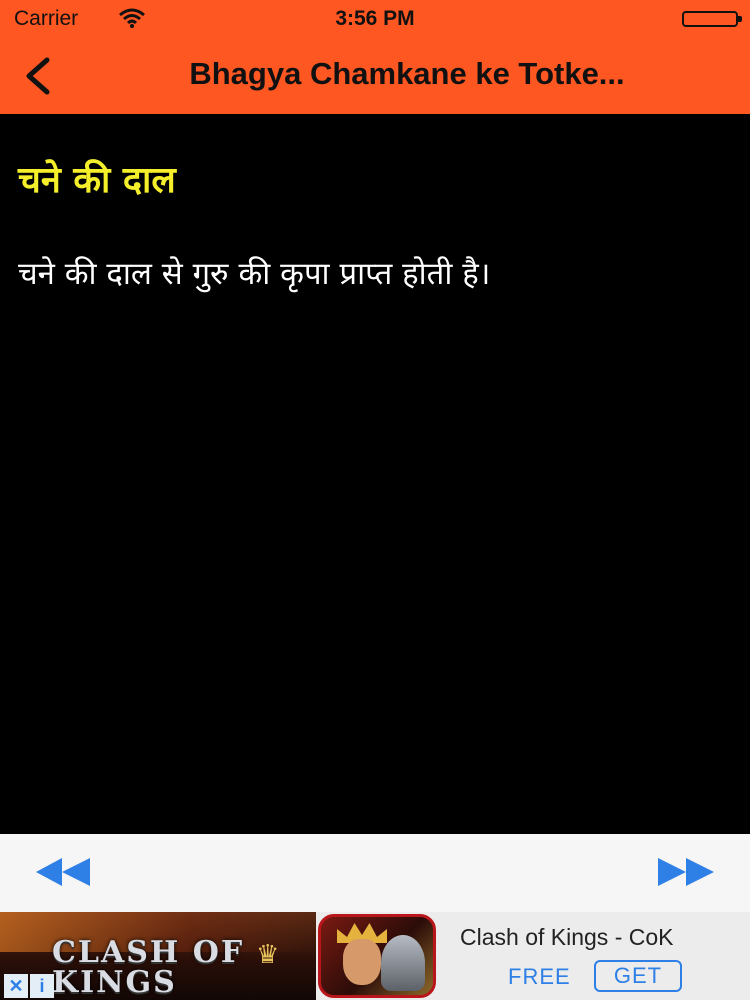 This screenshot has width=750, height=1000. I want to click on ad-close-icon: ✕, so click(16, 986).